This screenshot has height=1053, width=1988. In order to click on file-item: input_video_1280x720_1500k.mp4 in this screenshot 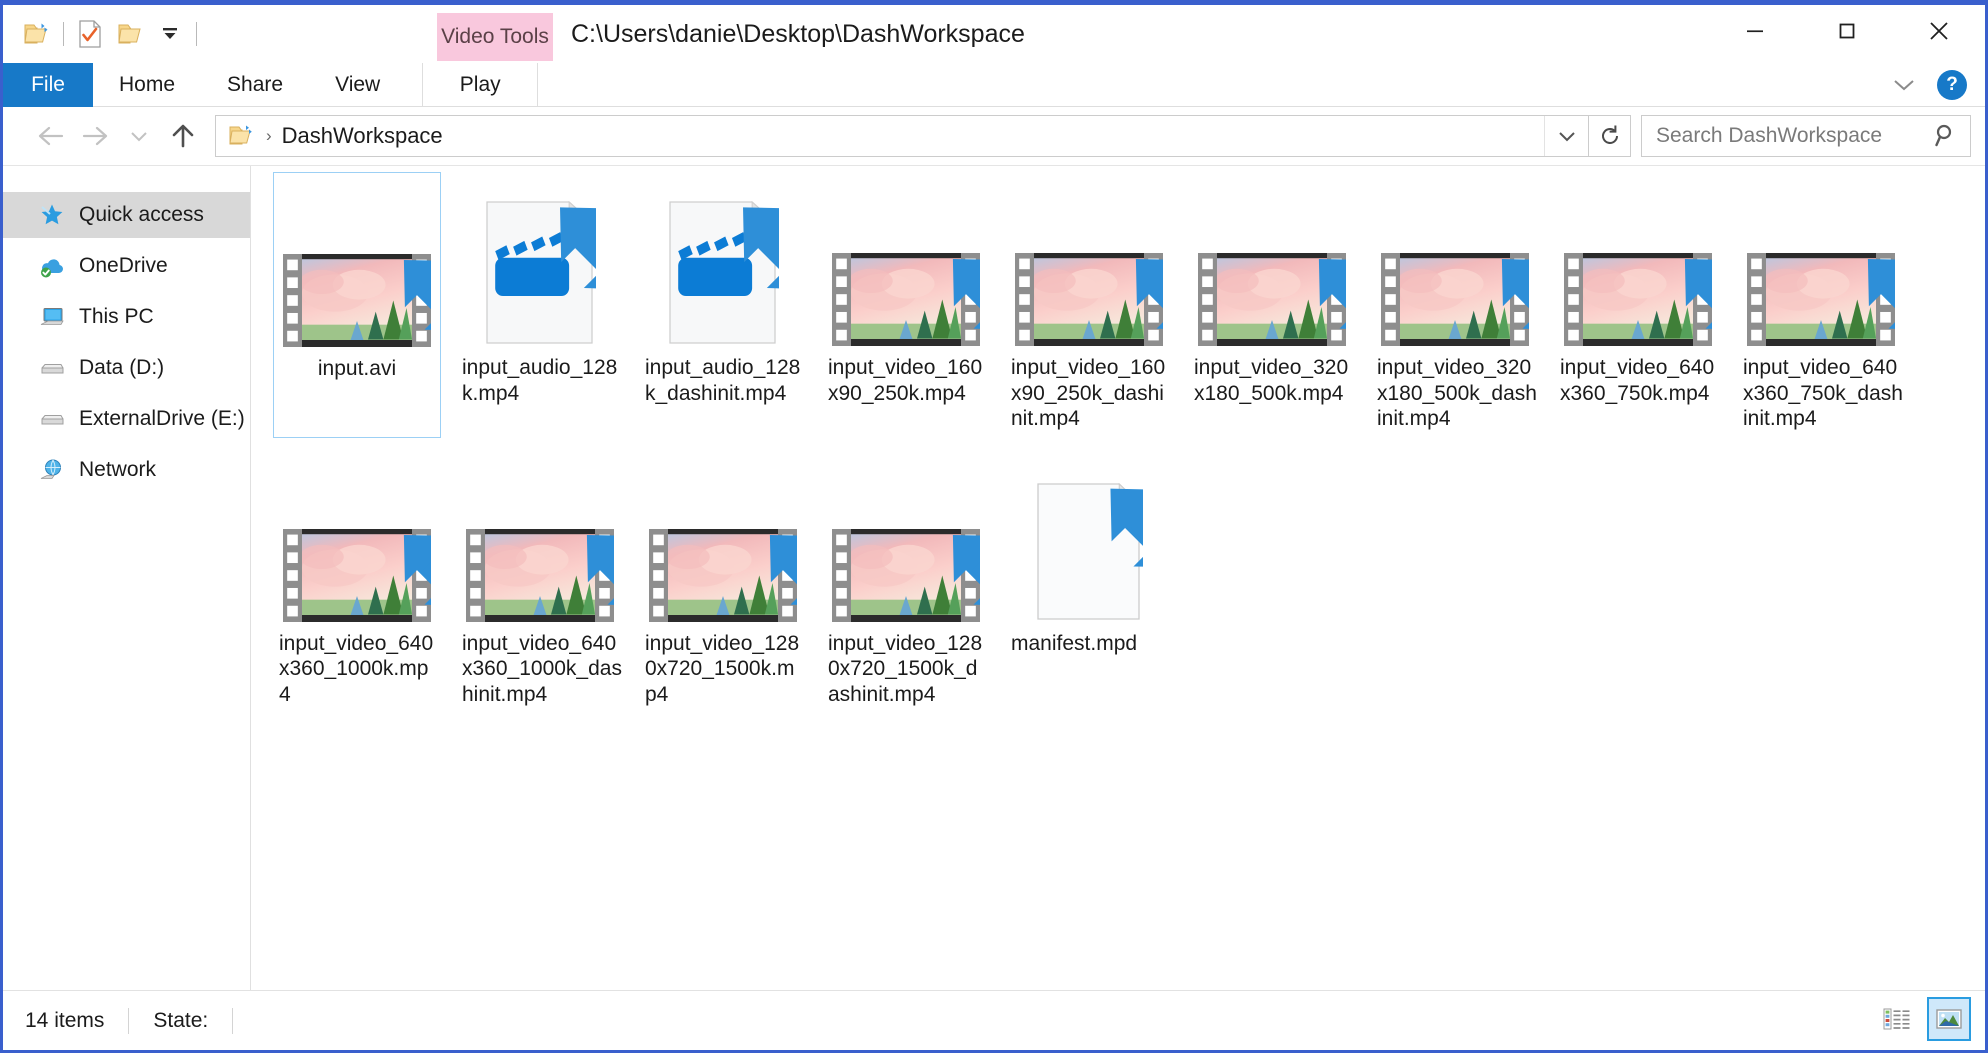, I will do `click(723, 581)`.